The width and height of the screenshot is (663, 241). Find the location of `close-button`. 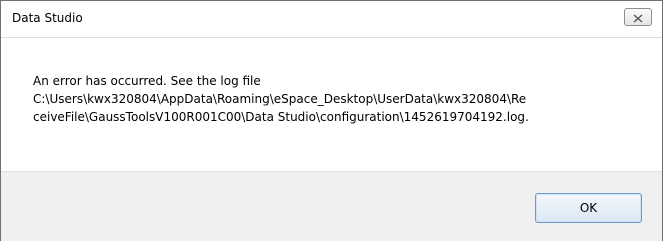

close-button is located at coordinates (638, 17).